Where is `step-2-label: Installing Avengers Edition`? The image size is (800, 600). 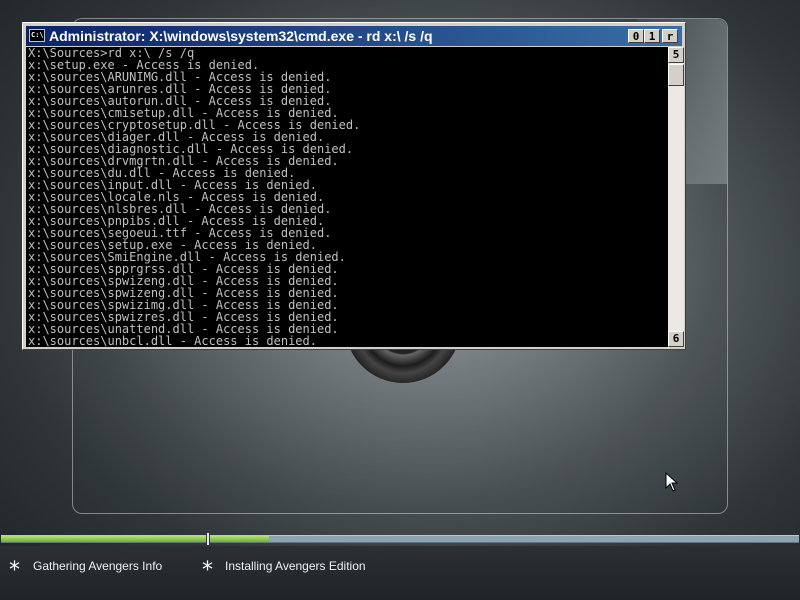 step-2-label: Installing Avengers Edition is located at coordinates (295, 566).